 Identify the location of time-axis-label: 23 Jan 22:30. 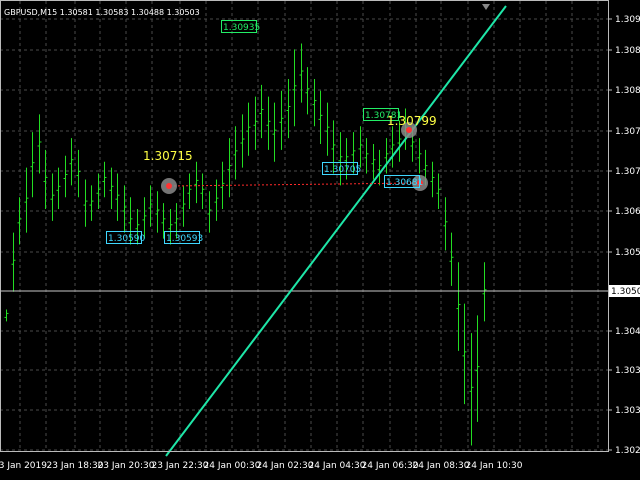
(180, 466).